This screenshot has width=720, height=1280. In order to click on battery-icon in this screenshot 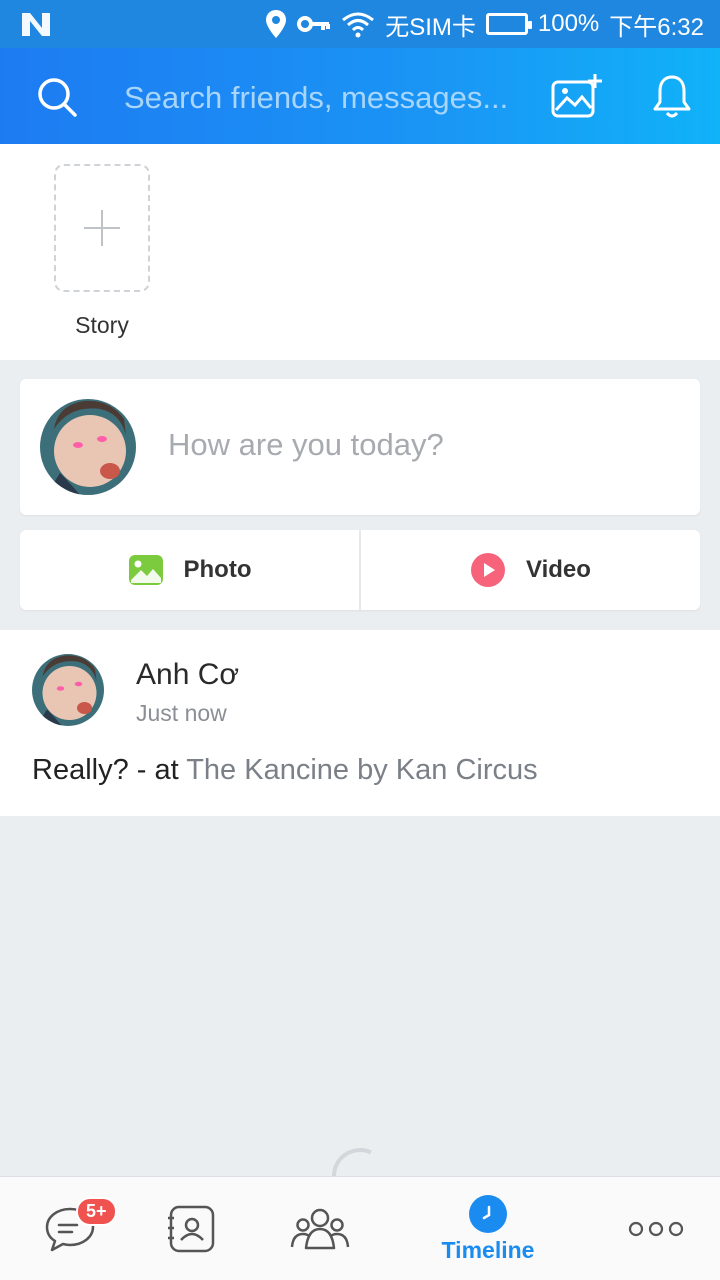, I will do `click(508, 24)`.